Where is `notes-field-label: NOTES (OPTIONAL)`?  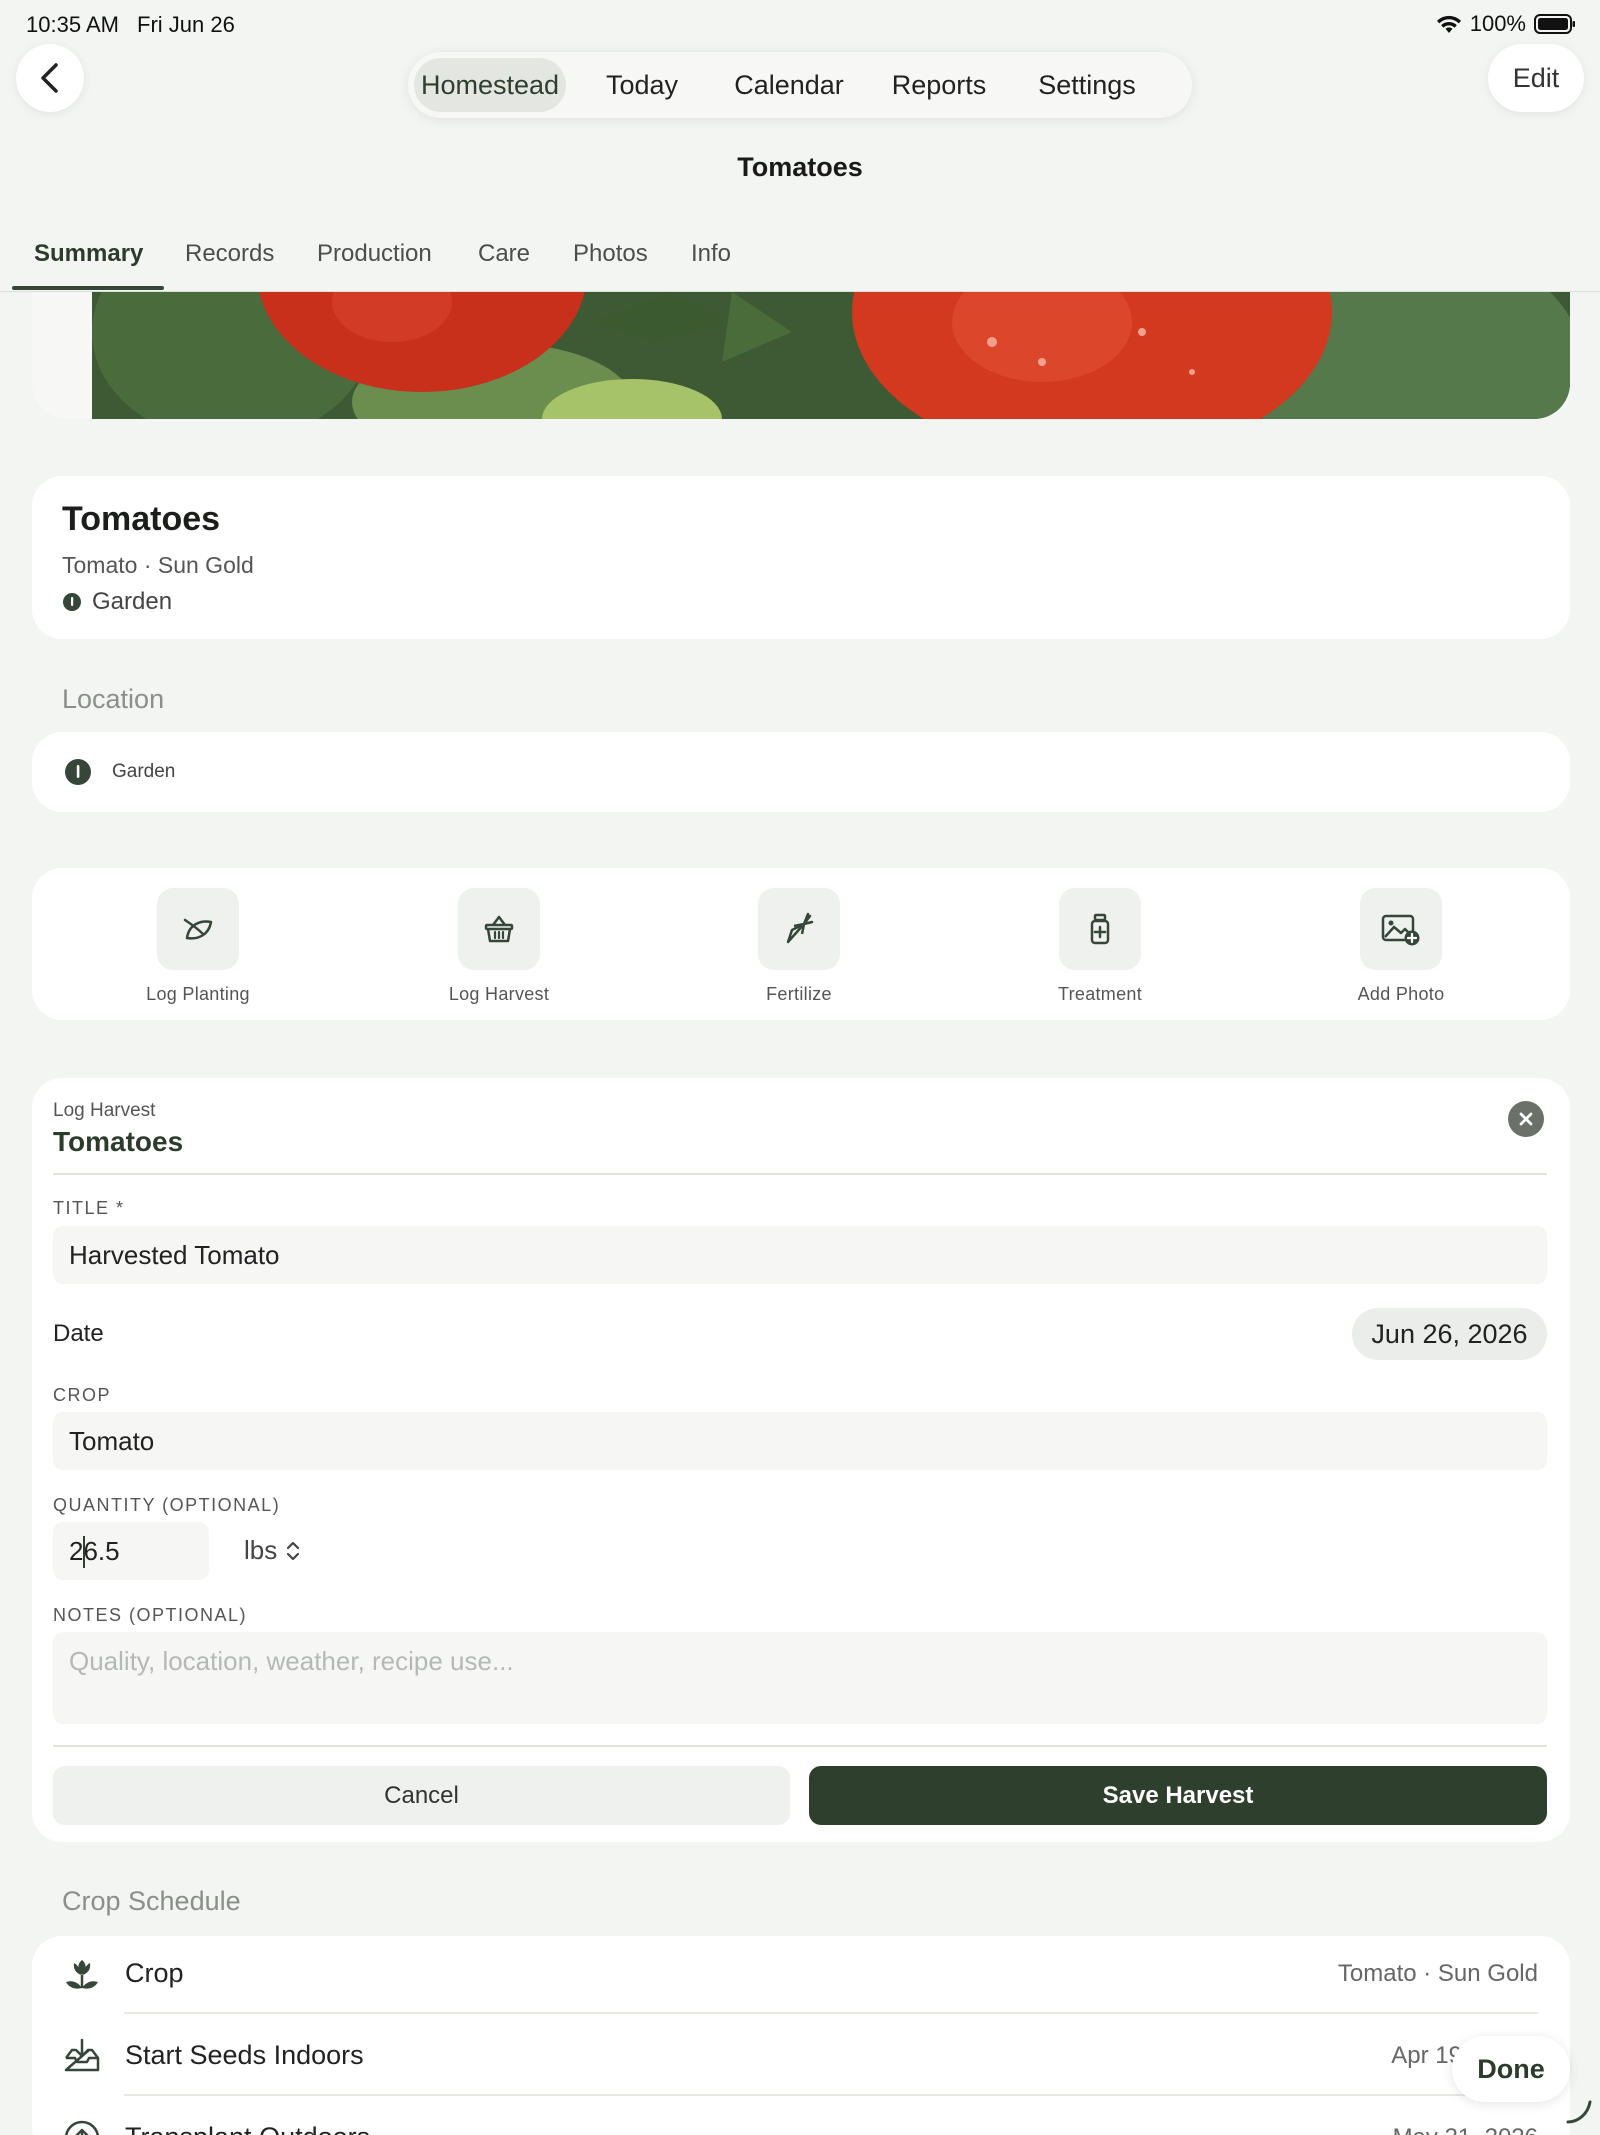 notes-field-label: NOTES (OPTIONAL) is located at coordinates (150, 1615).